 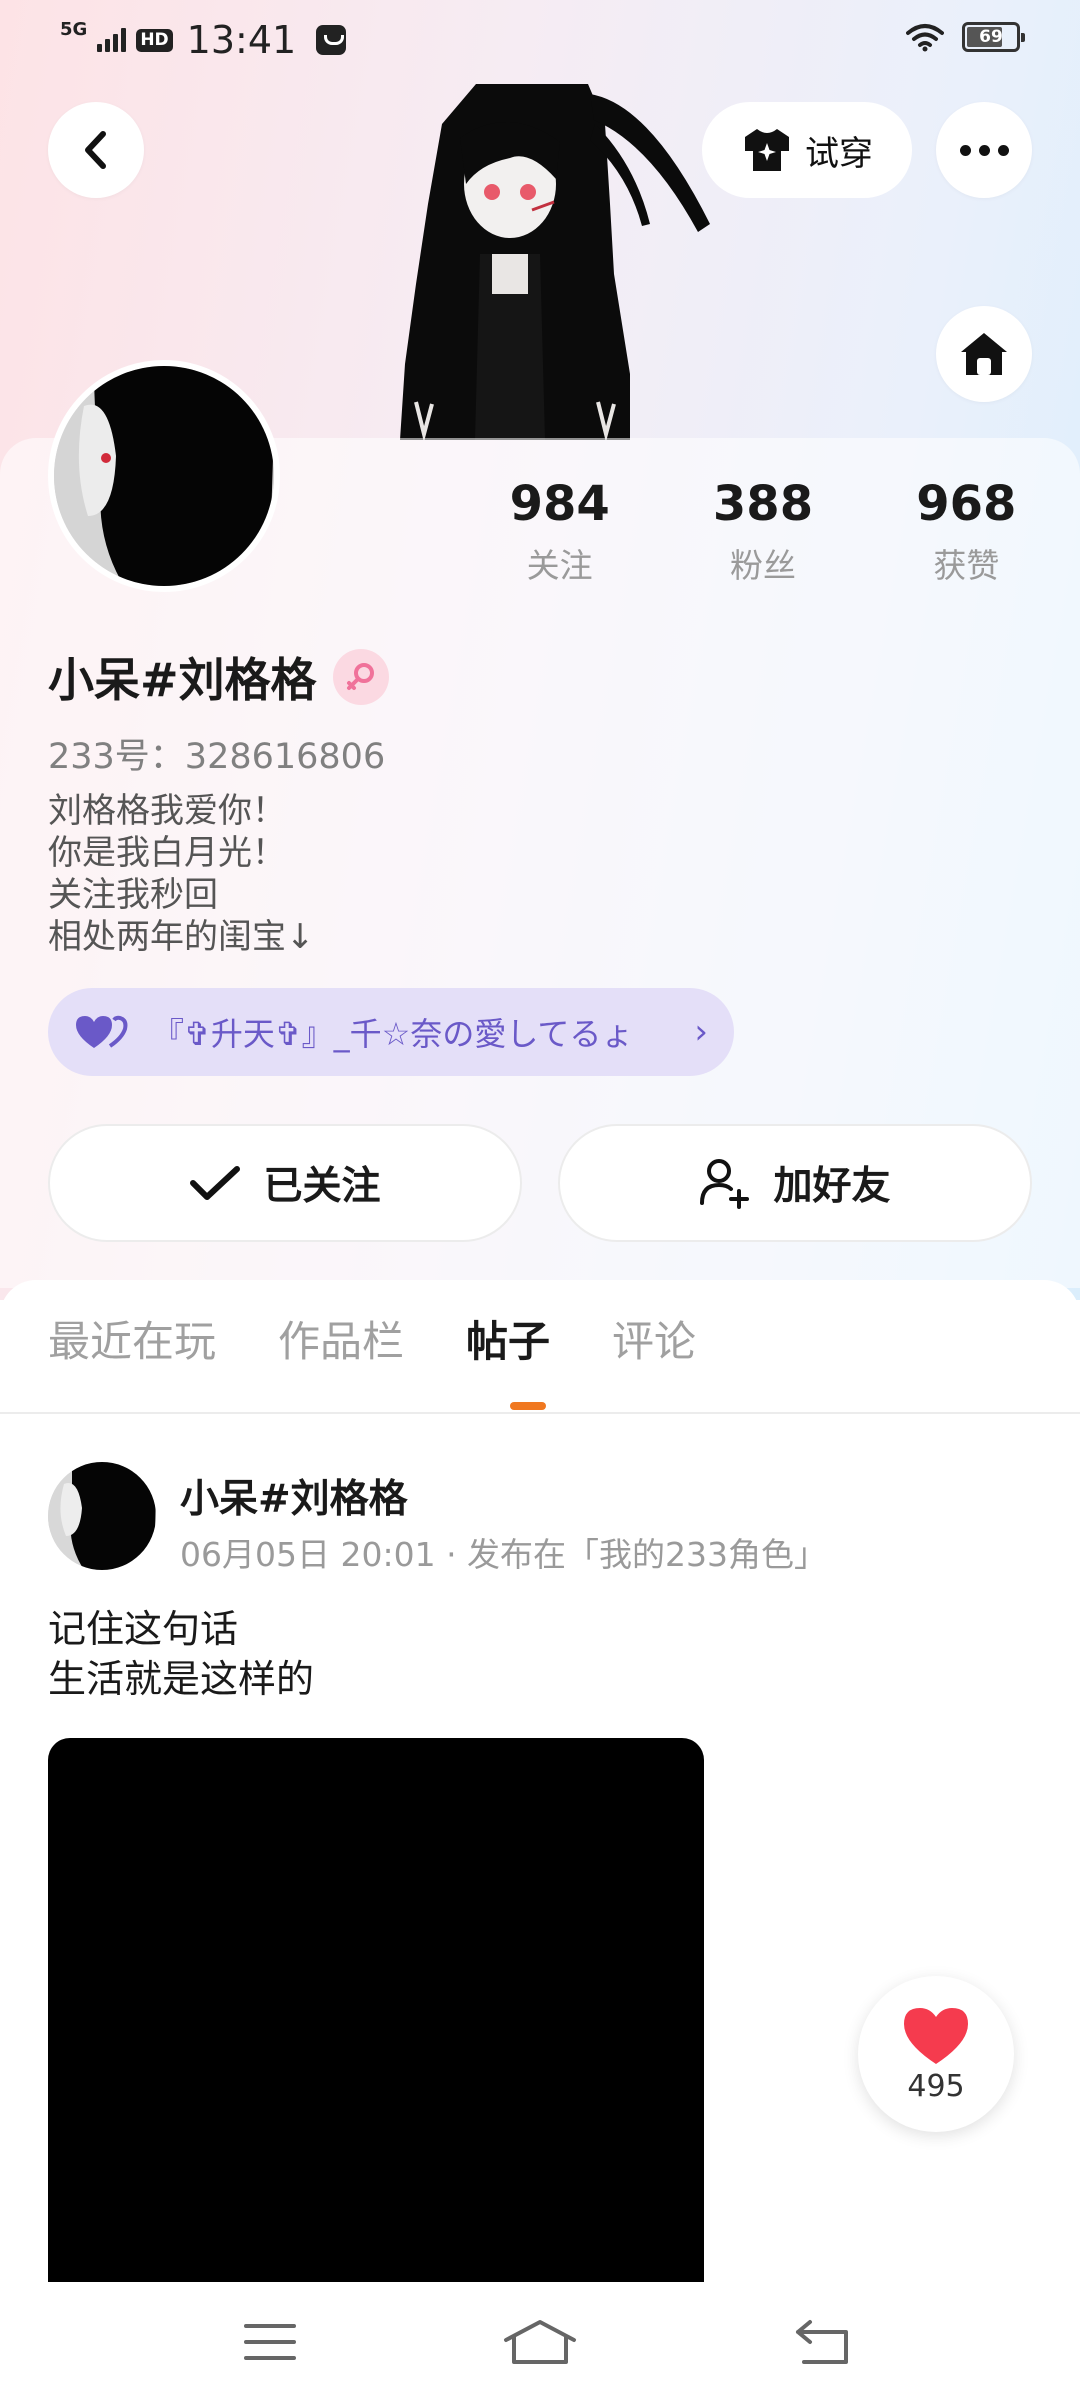 I want to click on profile-tabs: 最近在玩 作品栏 帖子 评论, so click(x=372, y=1338).